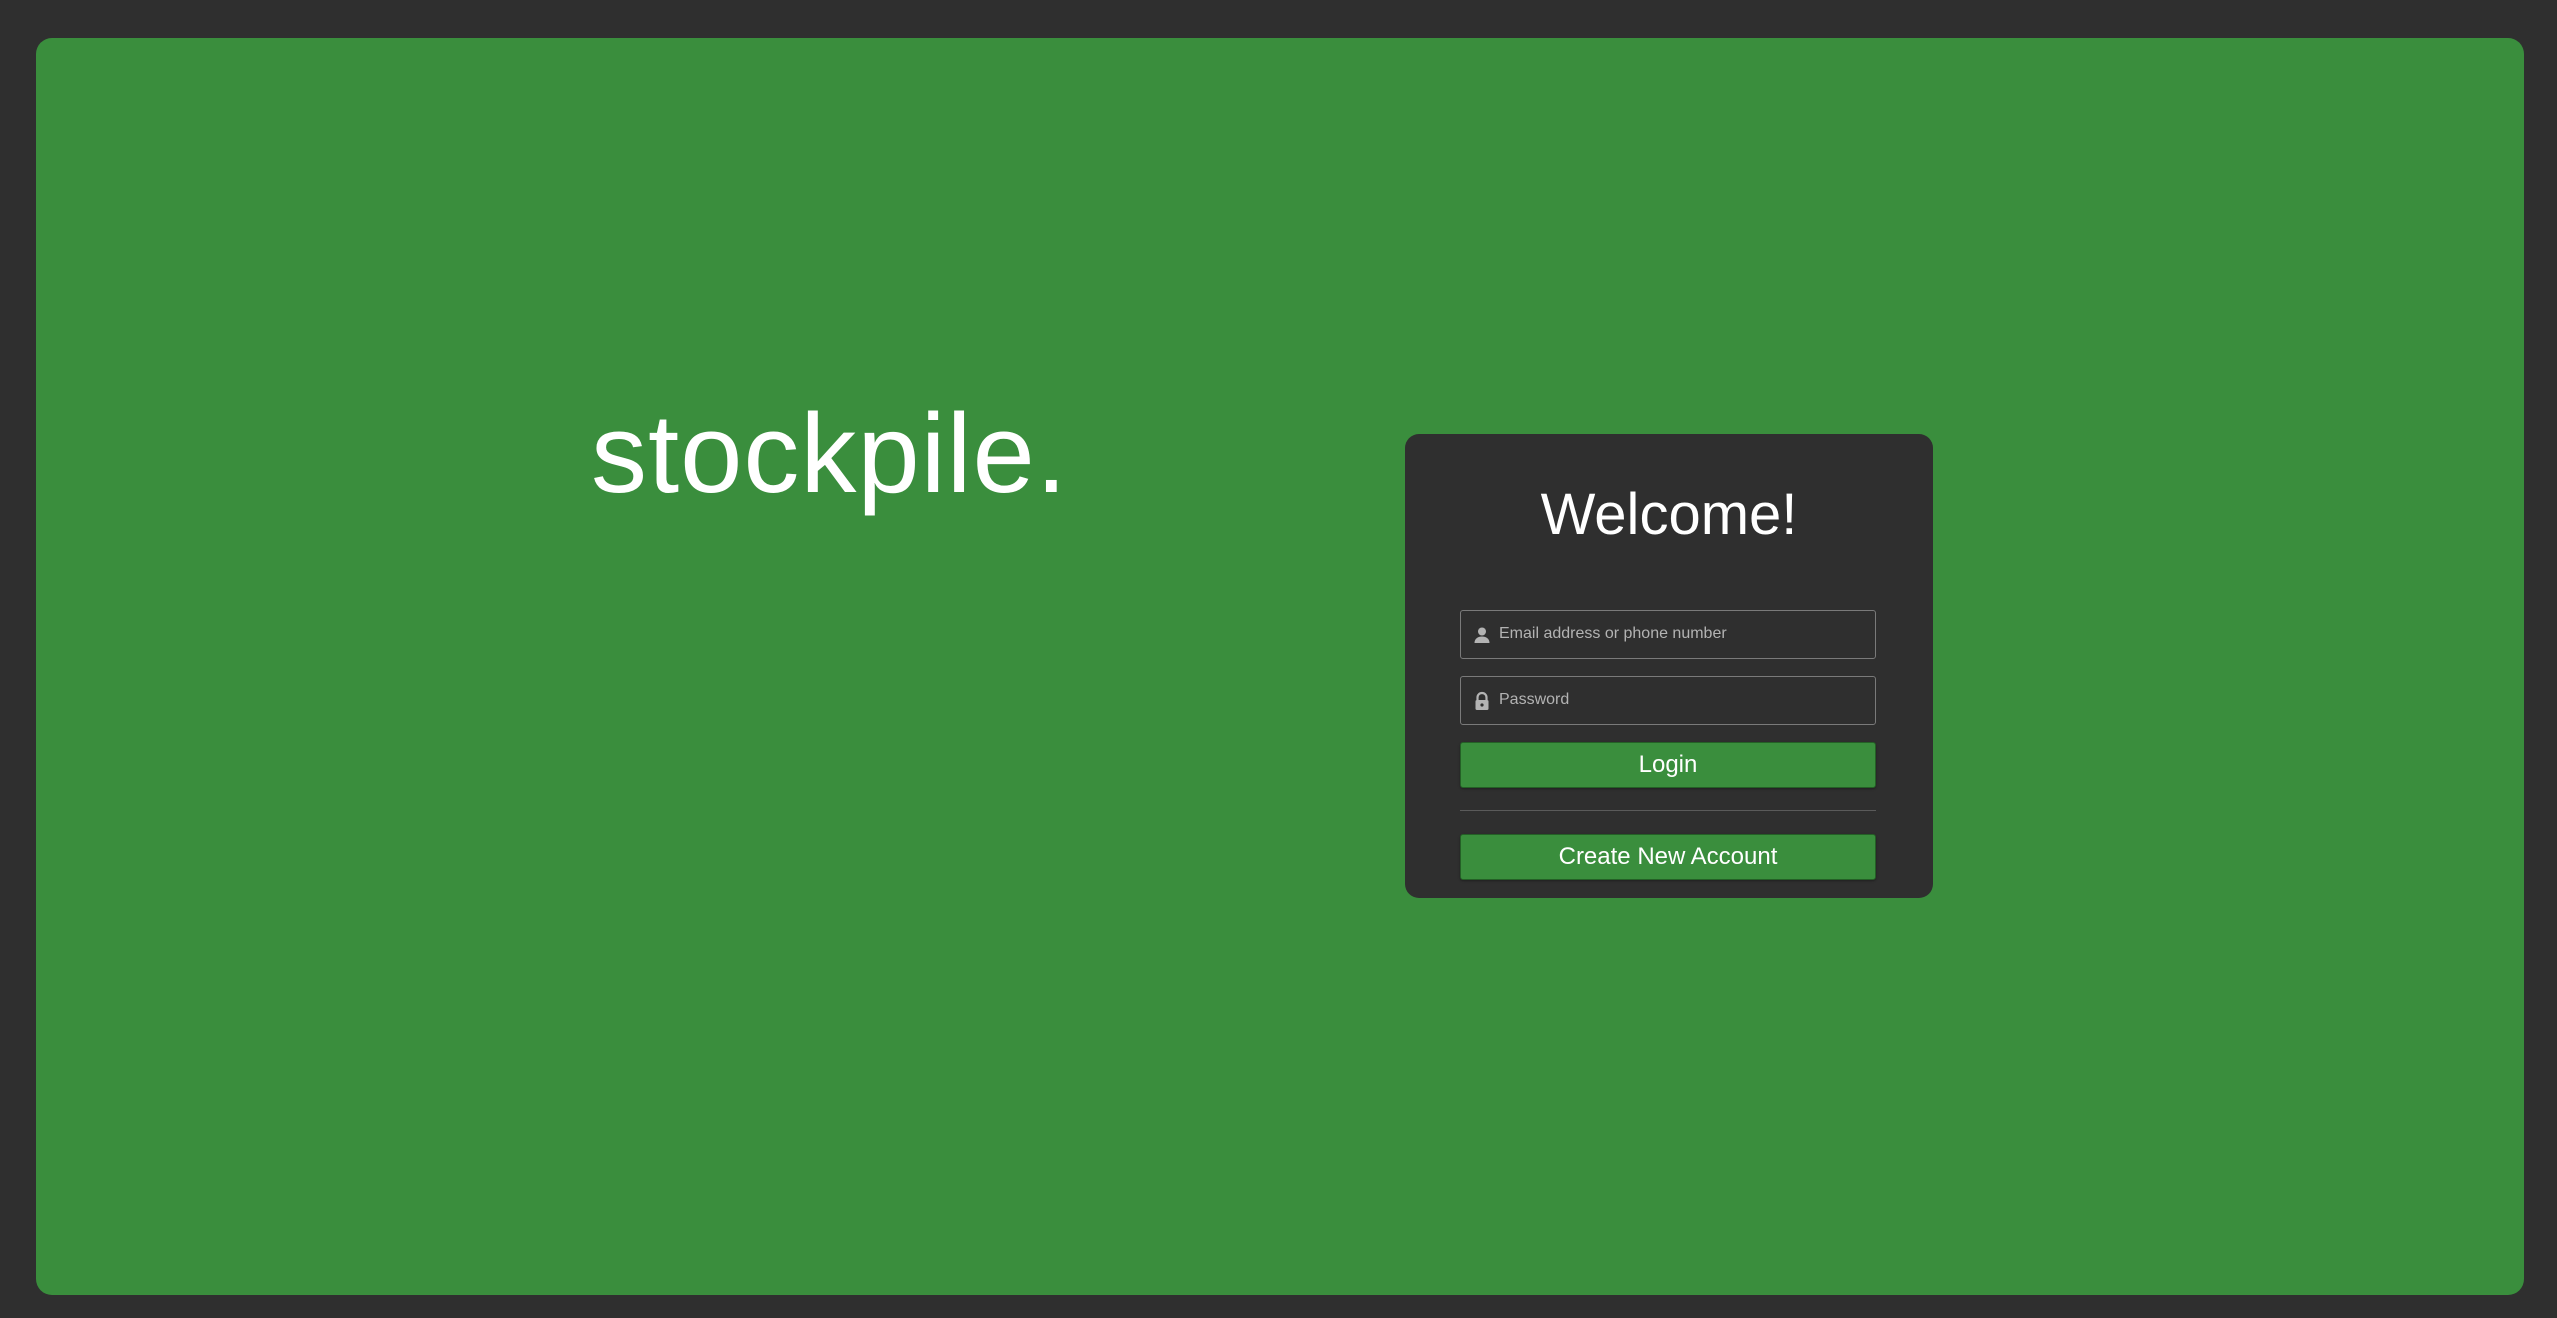 Image resolution: width=2557 pixels, height=1318 pixels. Describe the element at coordinates (1668, 765) in the screenshot. I see `login-button: Login` at that location.